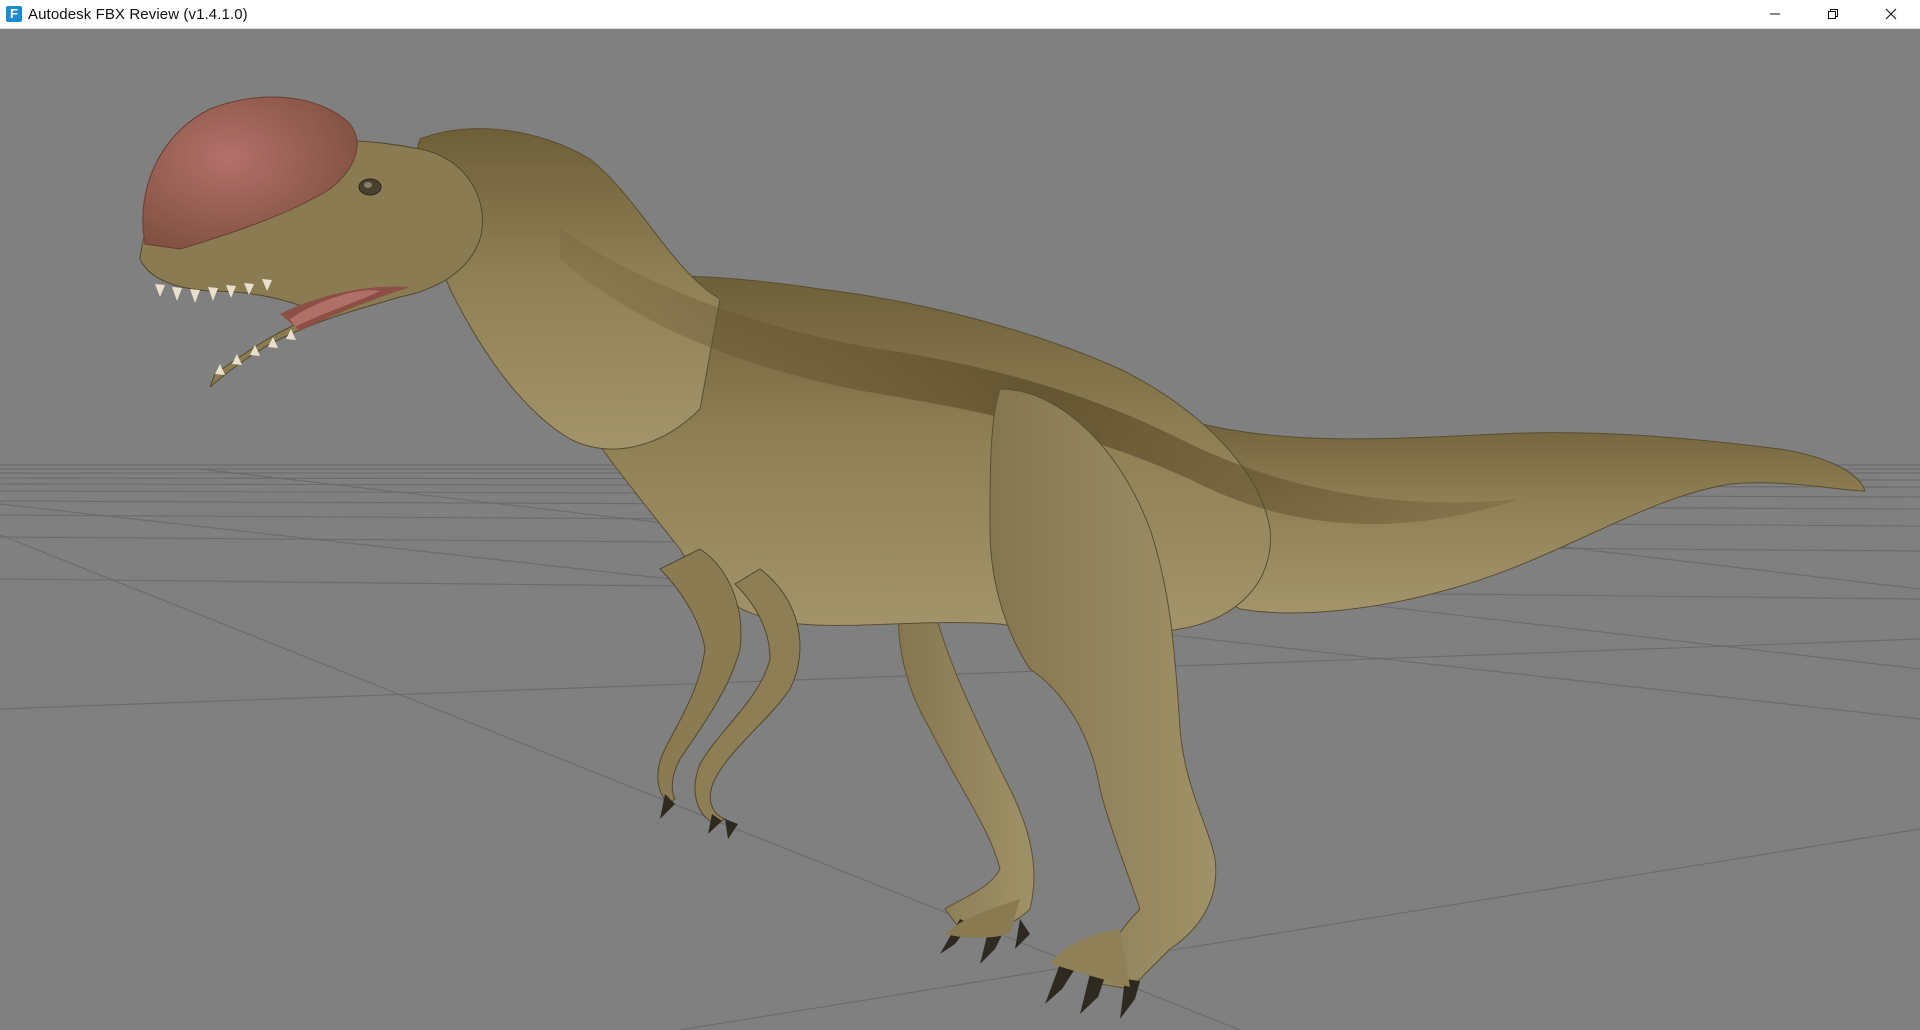  I want to click on minimize-button, so click(1775, 14).